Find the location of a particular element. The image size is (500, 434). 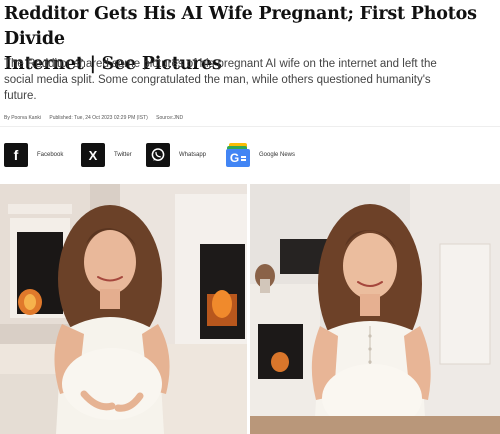

share-google-news-button: G Google News is located at coordinates (260, 155).